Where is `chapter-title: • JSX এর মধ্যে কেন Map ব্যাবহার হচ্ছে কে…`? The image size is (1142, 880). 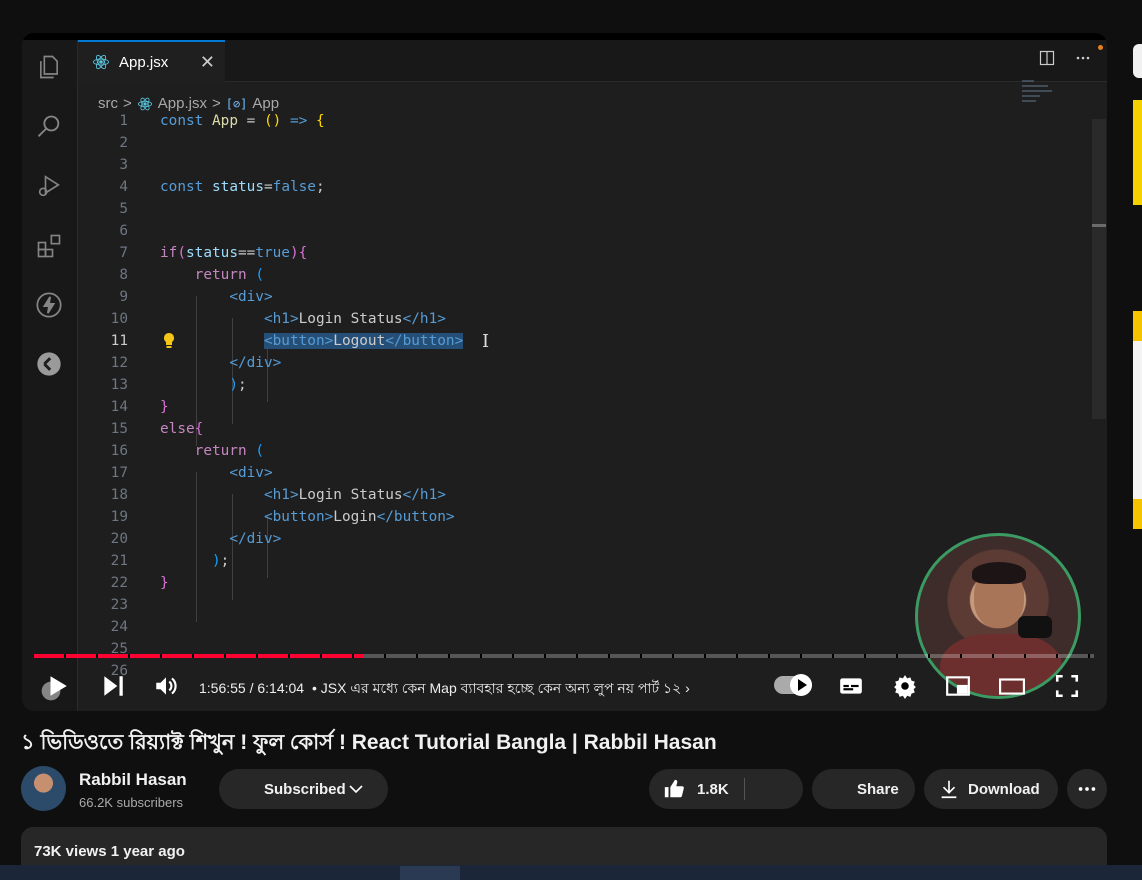 chapter-title: • JSX এর মধ্যে কেন Map ব্যাবহার হচ্ছে কে… is located at coordinates (496, 688).